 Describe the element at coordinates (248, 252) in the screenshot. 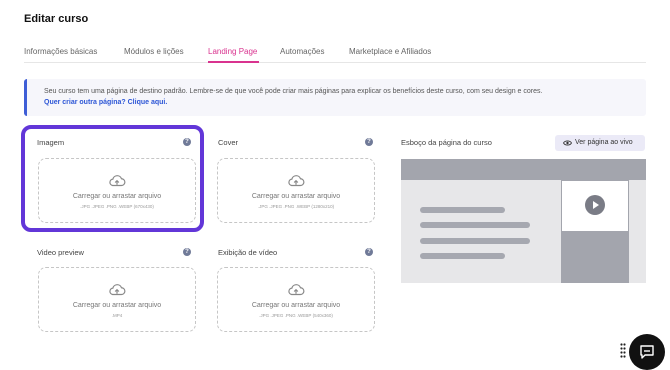

I see `video-display-label: Exibição de vídeo` at that location.